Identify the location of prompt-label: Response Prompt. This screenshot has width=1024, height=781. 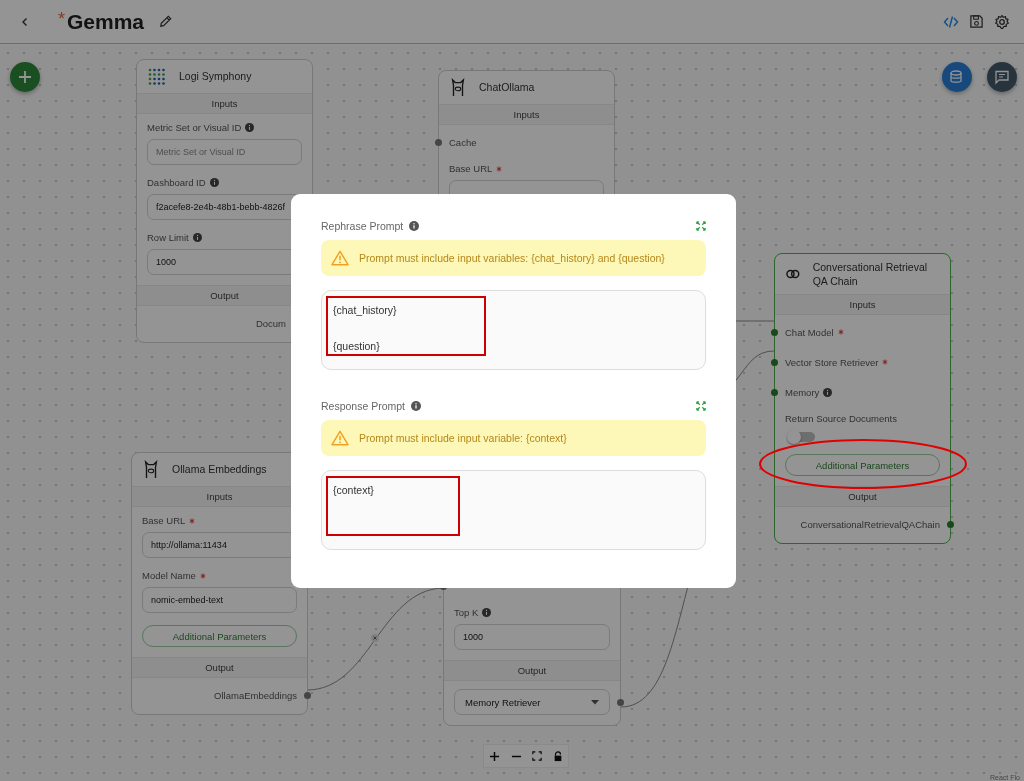
(363, 406).